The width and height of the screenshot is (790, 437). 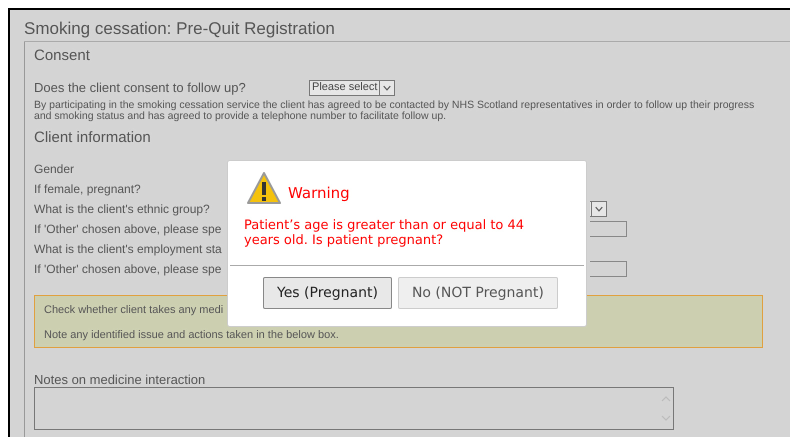 I want to click on notice-text: Check whether client takes any medi, so click(x=134, y=310).